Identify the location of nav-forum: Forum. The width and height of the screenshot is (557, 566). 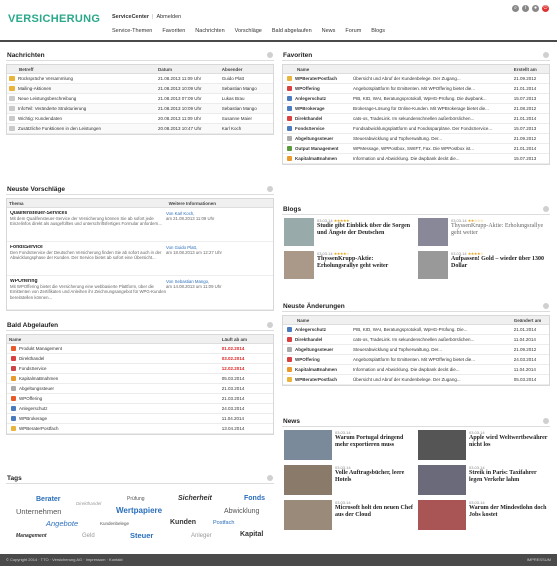
(353, 31).